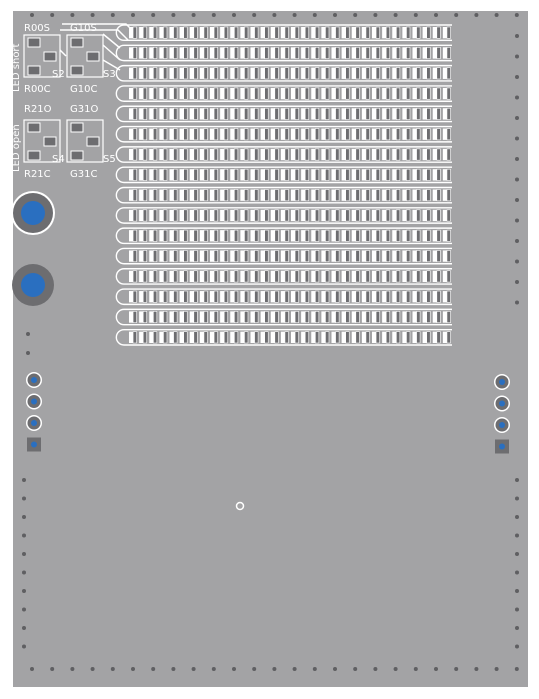 This screenshot has height=699, width=539. Describe the element at coordinates (16, 148) in the screenshot. I see `label-led-open: LED open` at that location.